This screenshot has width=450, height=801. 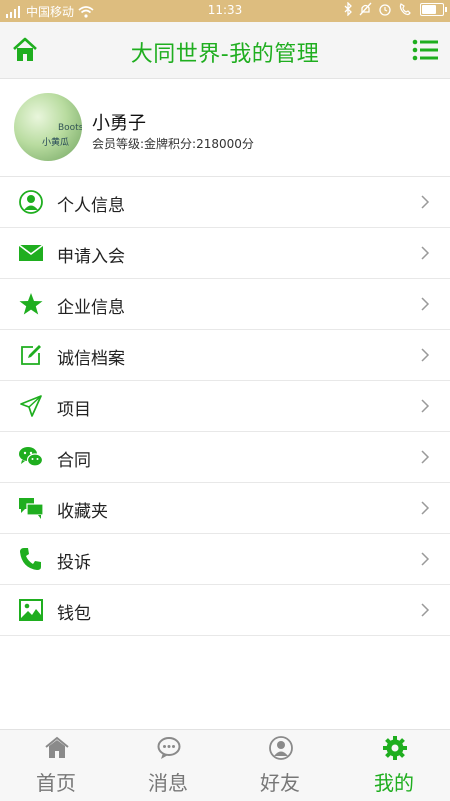 What do you see at coordinates (365, 9) in the screenshot?
I see `mute-bell-icon` at bounding box center [365, 9].